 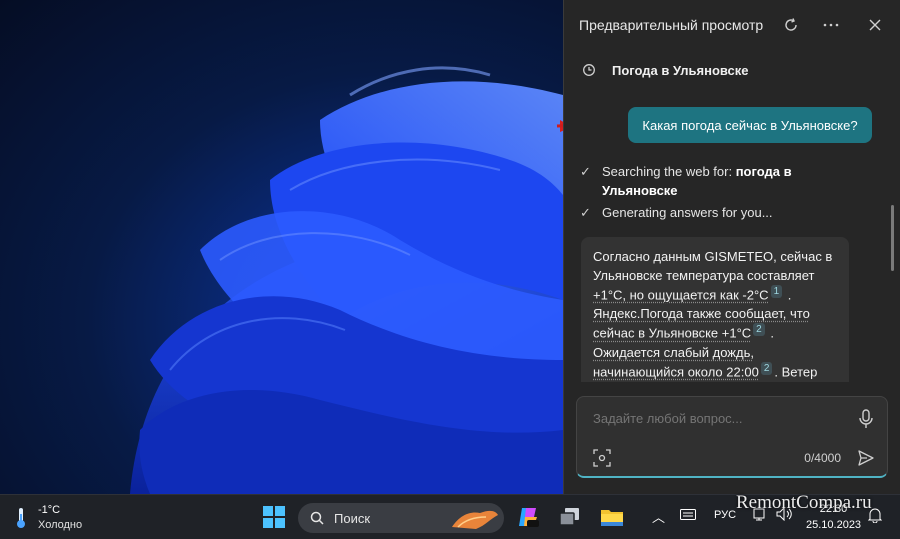 What do you see at coordinates (317, 518) in the screenshot?
I see `search-icon` at bounding box center [317, 518].